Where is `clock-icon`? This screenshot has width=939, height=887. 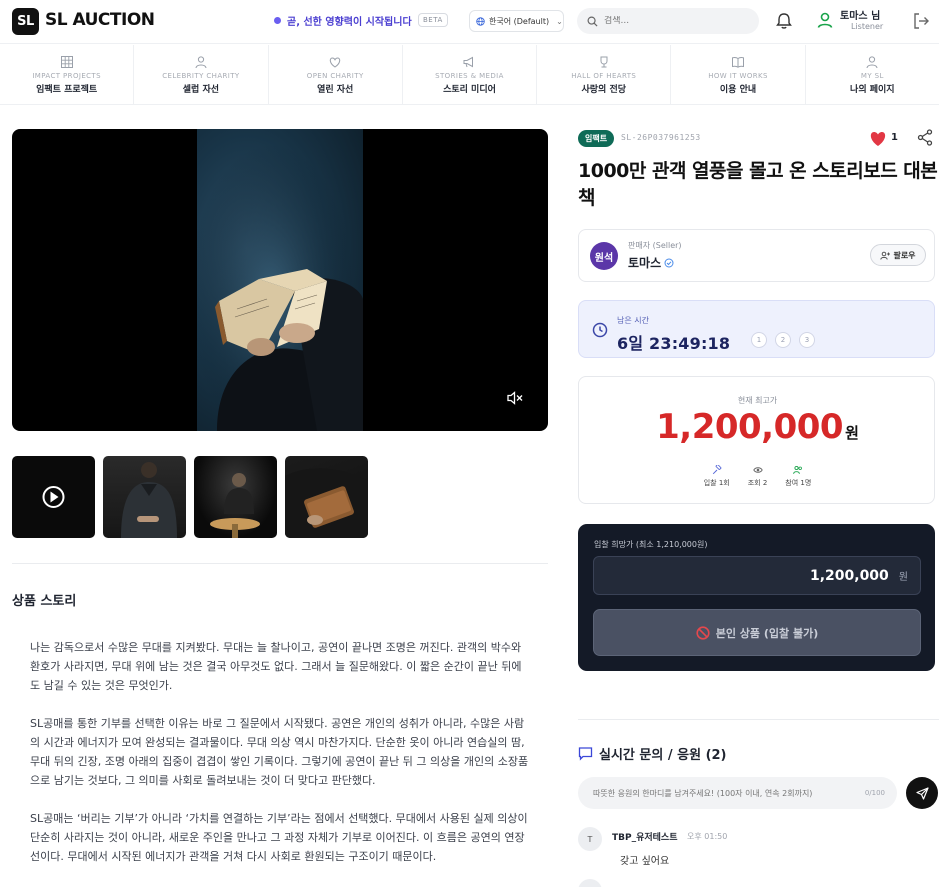 clock-icon is located at coordinates (600, 330).